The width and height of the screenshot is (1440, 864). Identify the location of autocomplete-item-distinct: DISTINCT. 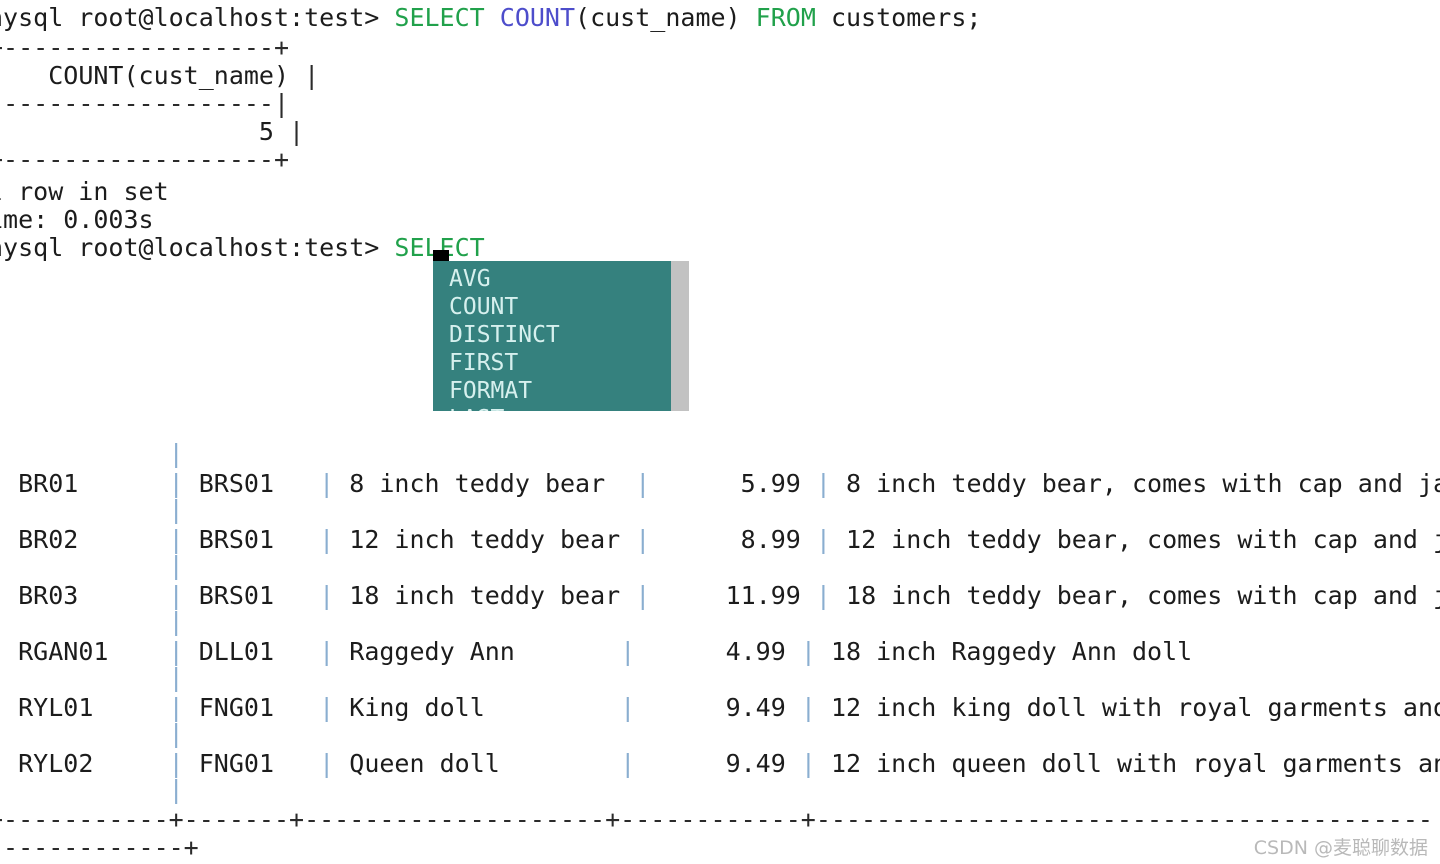
(552, 335).